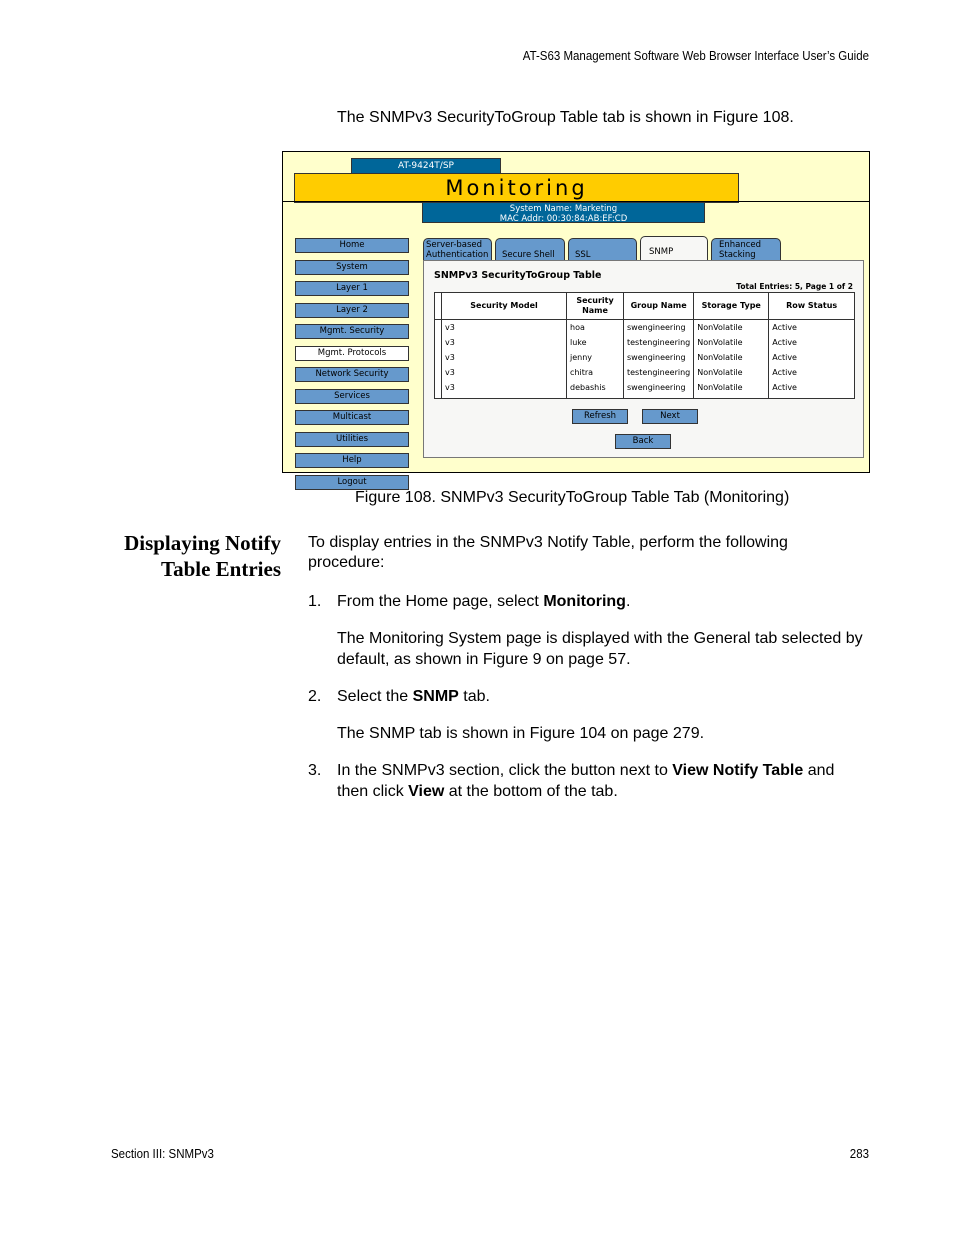 Image resolution: width=954 pixels, height=1235 pixels. Describe the element at coordinates (435, 696) in the screenshot. I see `step-emphasis: SNMP` at that location.